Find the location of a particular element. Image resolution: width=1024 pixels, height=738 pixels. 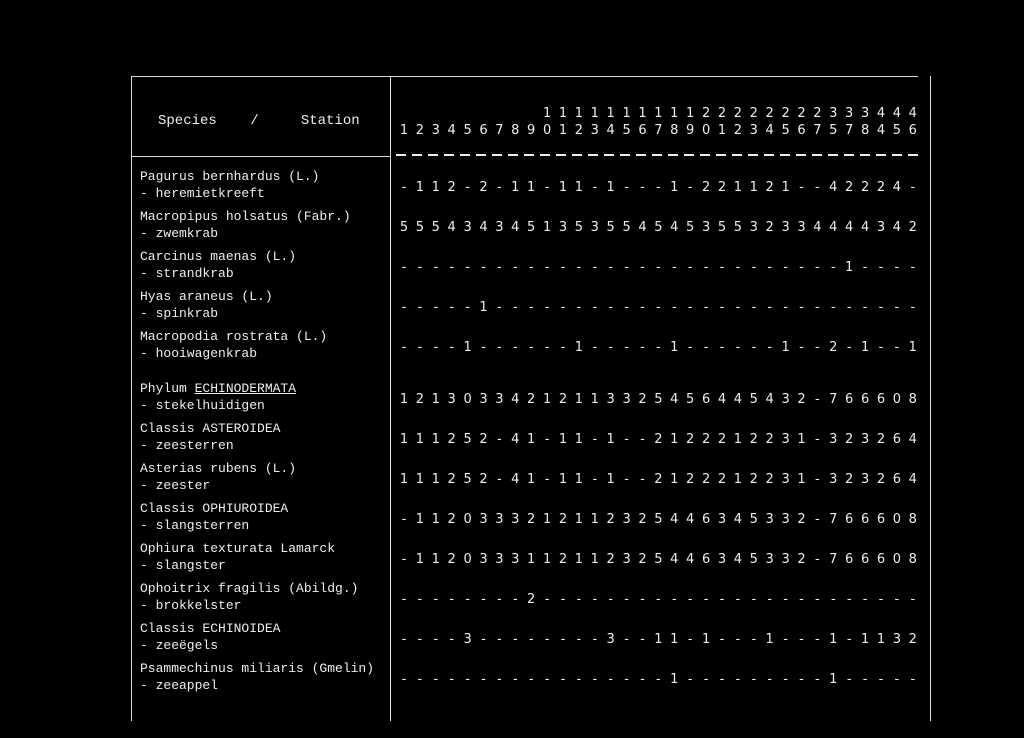

species-label: Macropipus holsatus (Fabr.) - zwemkrab is located at coordinates (245, 225).